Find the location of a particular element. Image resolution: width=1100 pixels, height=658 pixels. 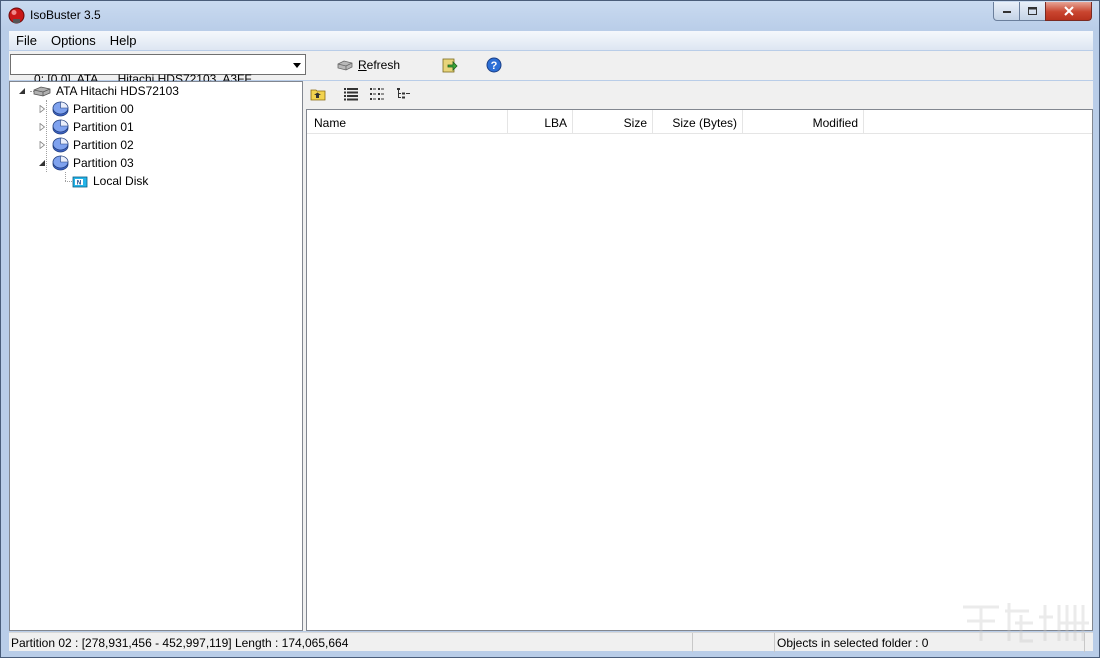

title-bar: IsoBuster 3.5 is located at coordinates (550, 16).